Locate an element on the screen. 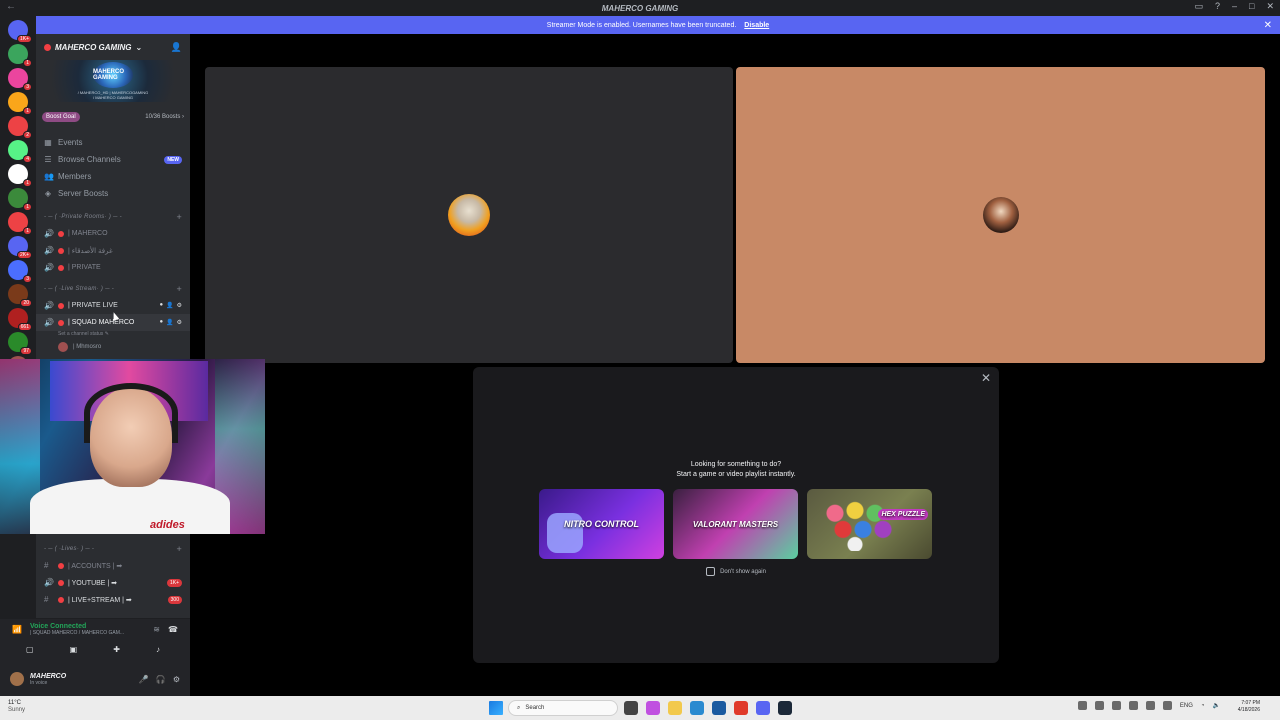 The image size is (1280, 720). windows-start-icon is located at coordinates (496, 708).